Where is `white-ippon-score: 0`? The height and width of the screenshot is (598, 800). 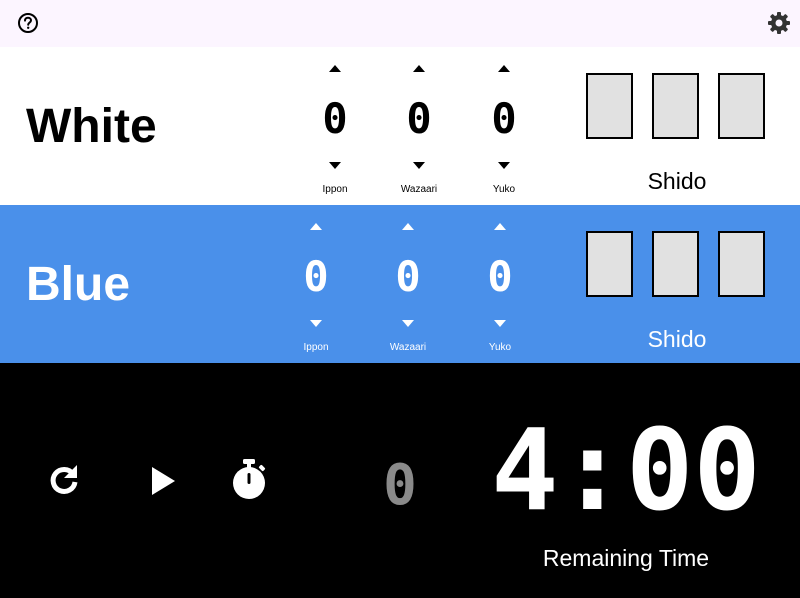
white-ippon-score: 0 is located at coordinates (335, 119).